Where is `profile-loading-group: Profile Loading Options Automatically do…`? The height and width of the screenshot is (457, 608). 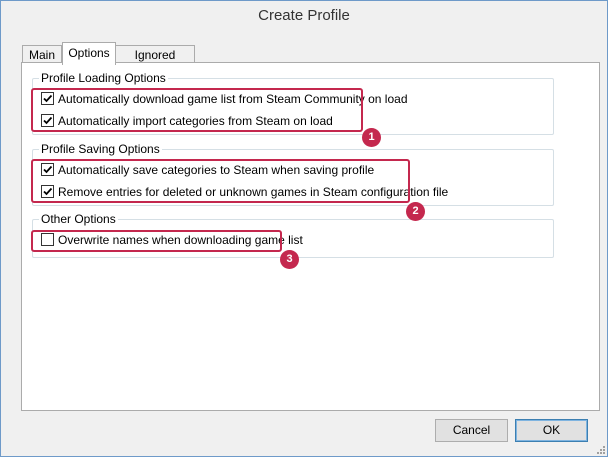 profile-loading-group: Profile Loading Options Automatically do… is located at coordinates (293, 103).